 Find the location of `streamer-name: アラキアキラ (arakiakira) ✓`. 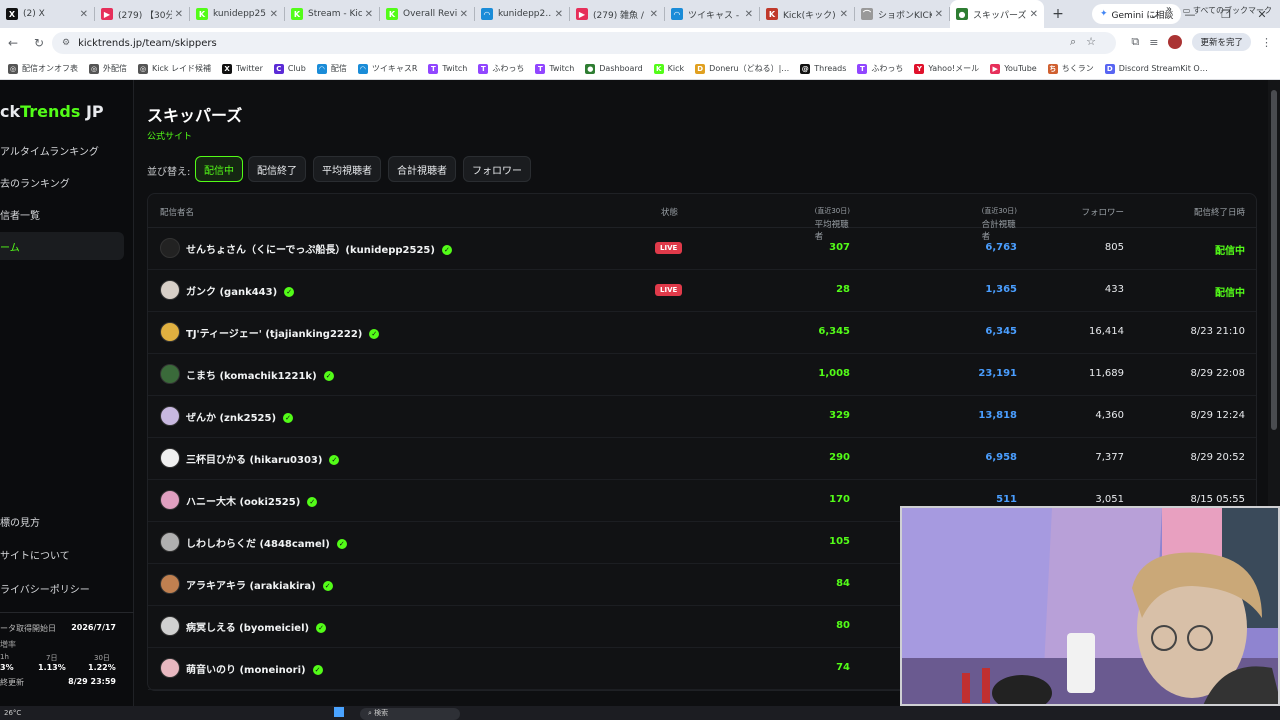

streamer-name: アラキアキラ (arakiakira) ✓ is located at coordinates (259, 584).